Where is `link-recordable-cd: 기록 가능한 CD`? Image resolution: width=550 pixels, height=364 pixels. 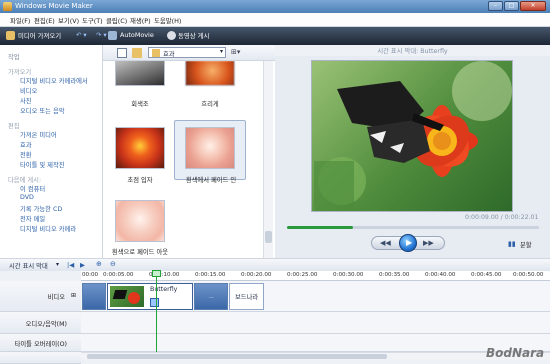
link-recordable-cd: 기록 가능한 CD is located at coordinates (41, 208).